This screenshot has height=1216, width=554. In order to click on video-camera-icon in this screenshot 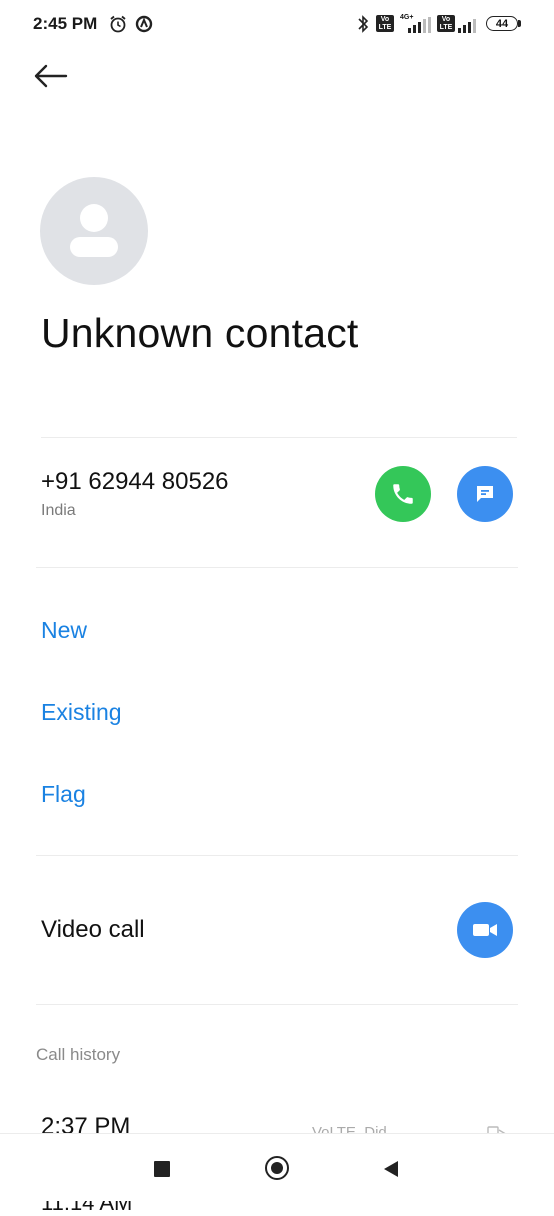, I will do `click(485, 930)`.